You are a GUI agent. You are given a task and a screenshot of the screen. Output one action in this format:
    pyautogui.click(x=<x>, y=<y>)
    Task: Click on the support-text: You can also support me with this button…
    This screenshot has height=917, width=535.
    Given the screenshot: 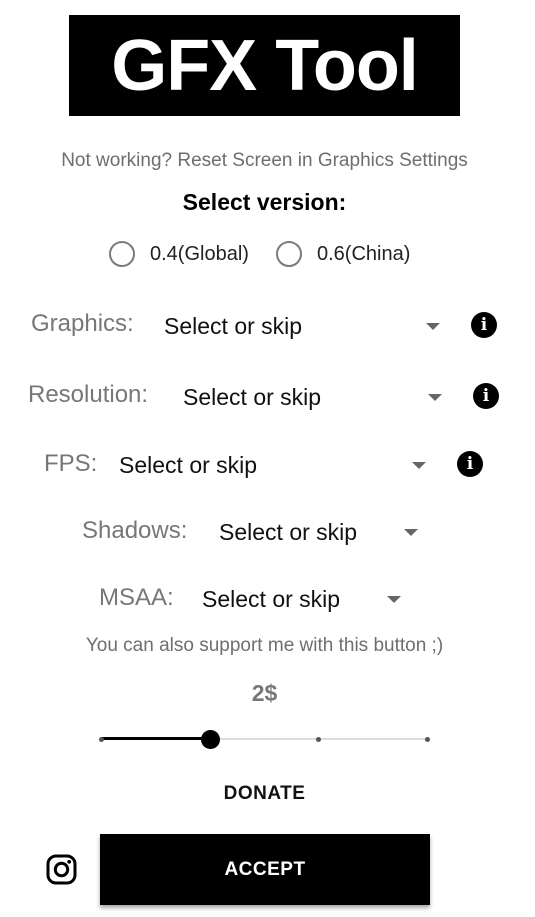 What is the action you would take?
    pyautogui.click(x=264, y=645)
    